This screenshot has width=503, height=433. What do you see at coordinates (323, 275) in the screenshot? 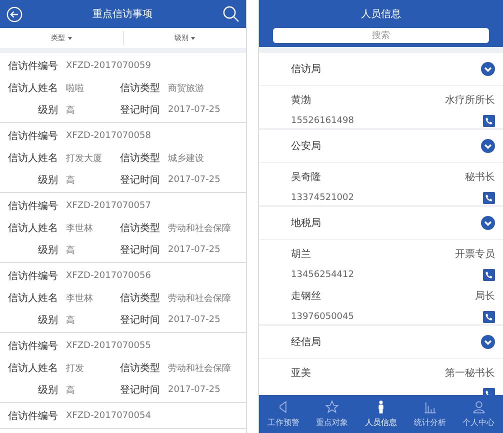
I see `phone-number: 13456254412` at bounding box center [323, 275].